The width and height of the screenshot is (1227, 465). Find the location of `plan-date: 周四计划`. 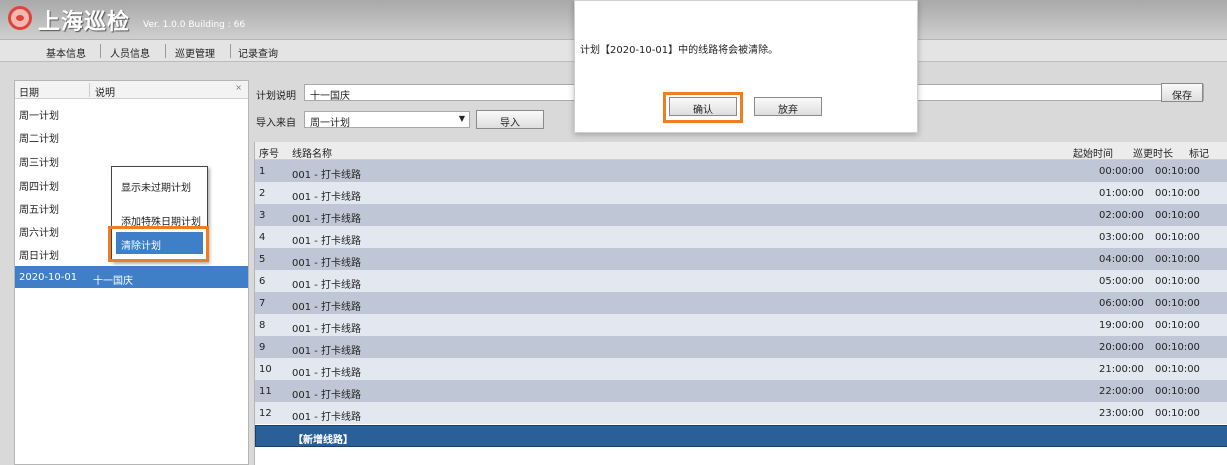

plan-date: 周四计划 is located at coordinates (39, 187).